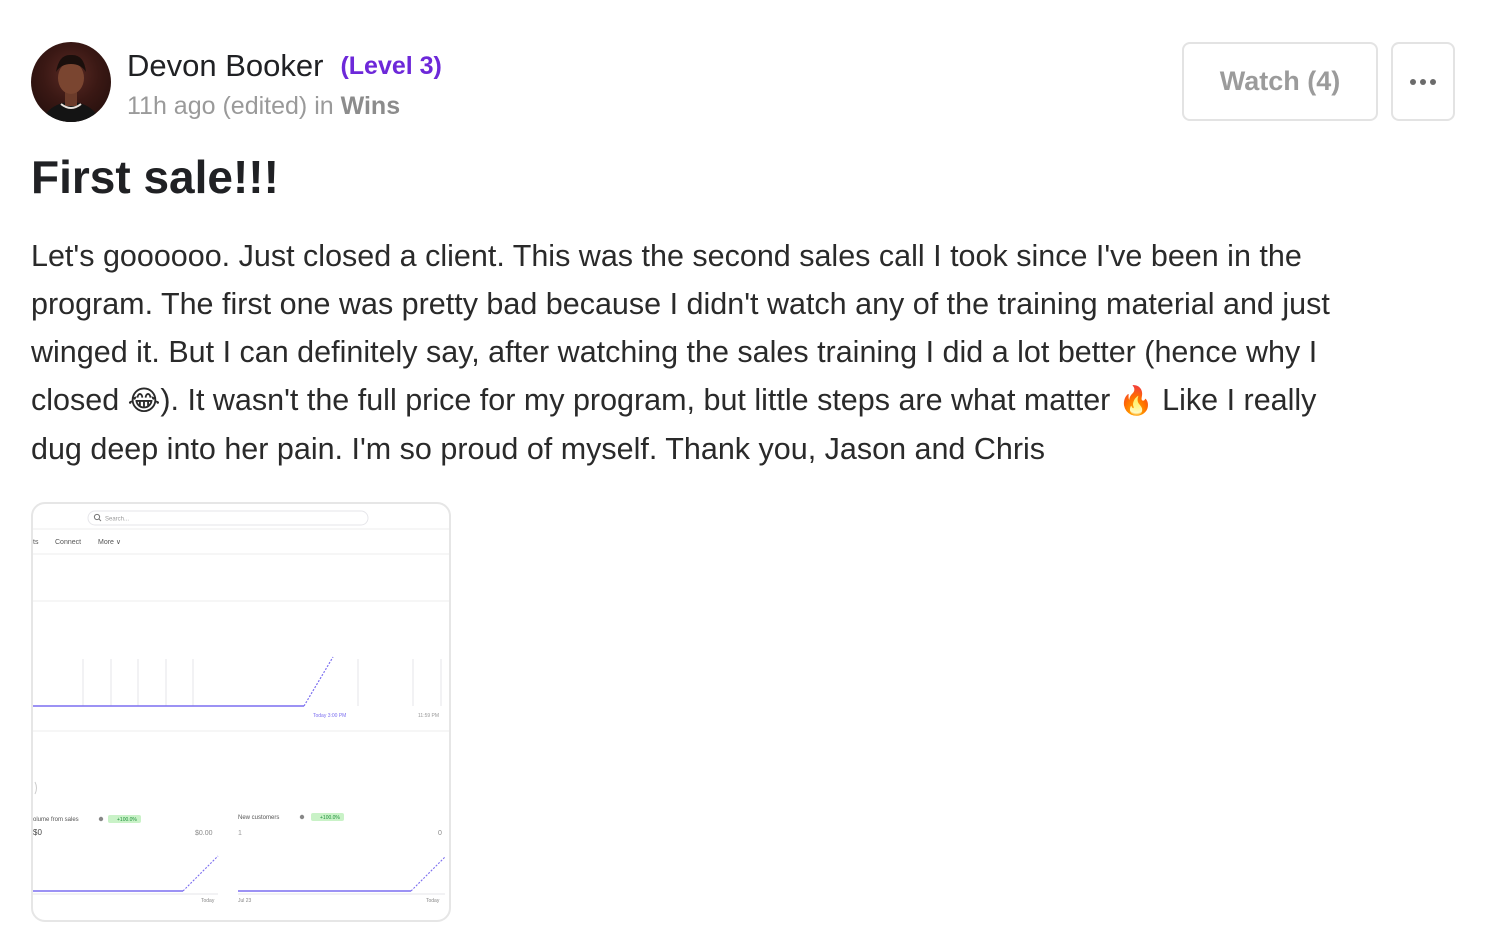  Describe the element at coordinates (262, 682) in the screenshot. I see `main-chart-gridlines` at that location.